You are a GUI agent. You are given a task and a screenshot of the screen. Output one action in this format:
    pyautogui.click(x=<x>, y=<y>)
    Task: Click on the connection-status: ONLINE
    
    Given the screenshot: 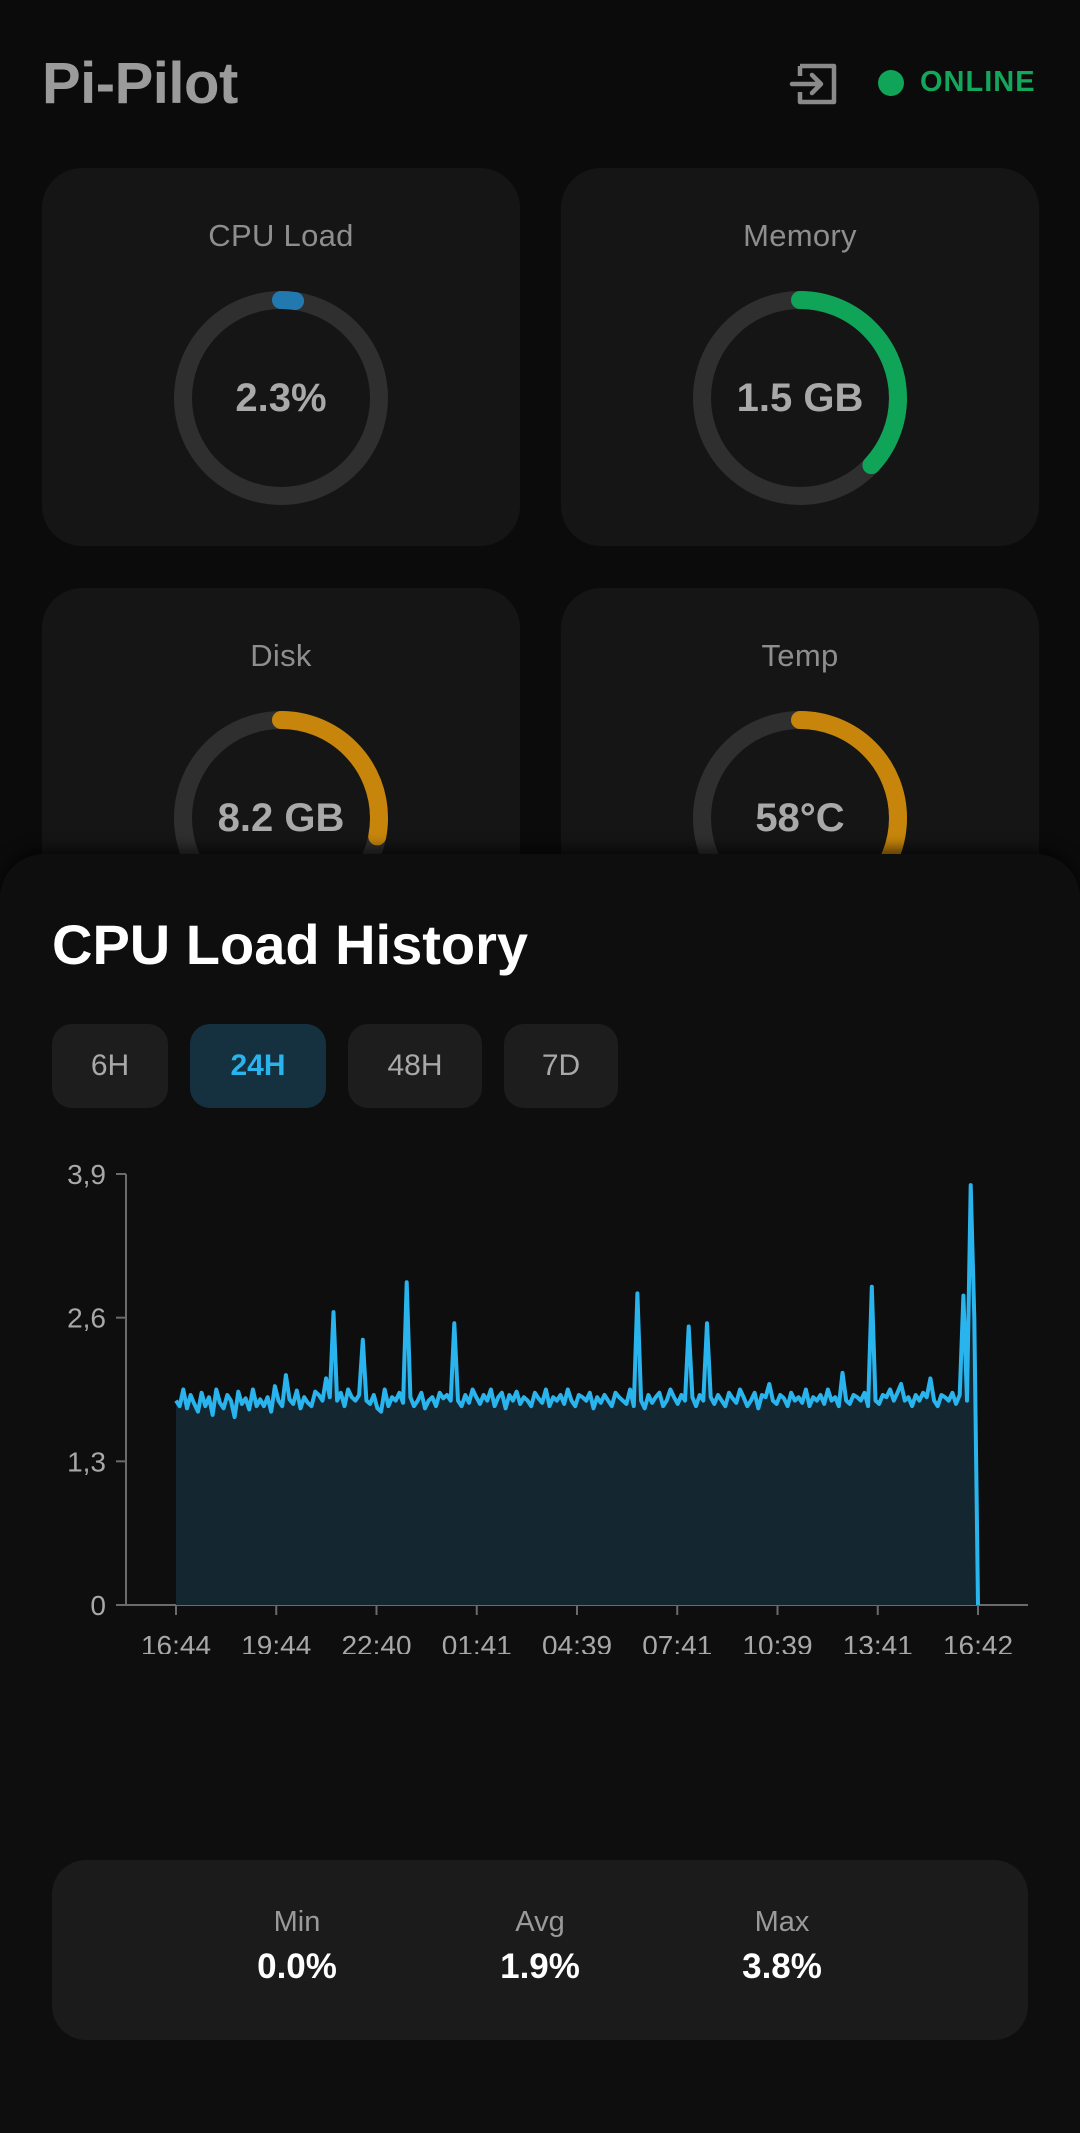 What is the action you would take?
    pyautogui.click(x=957, y=82)
    